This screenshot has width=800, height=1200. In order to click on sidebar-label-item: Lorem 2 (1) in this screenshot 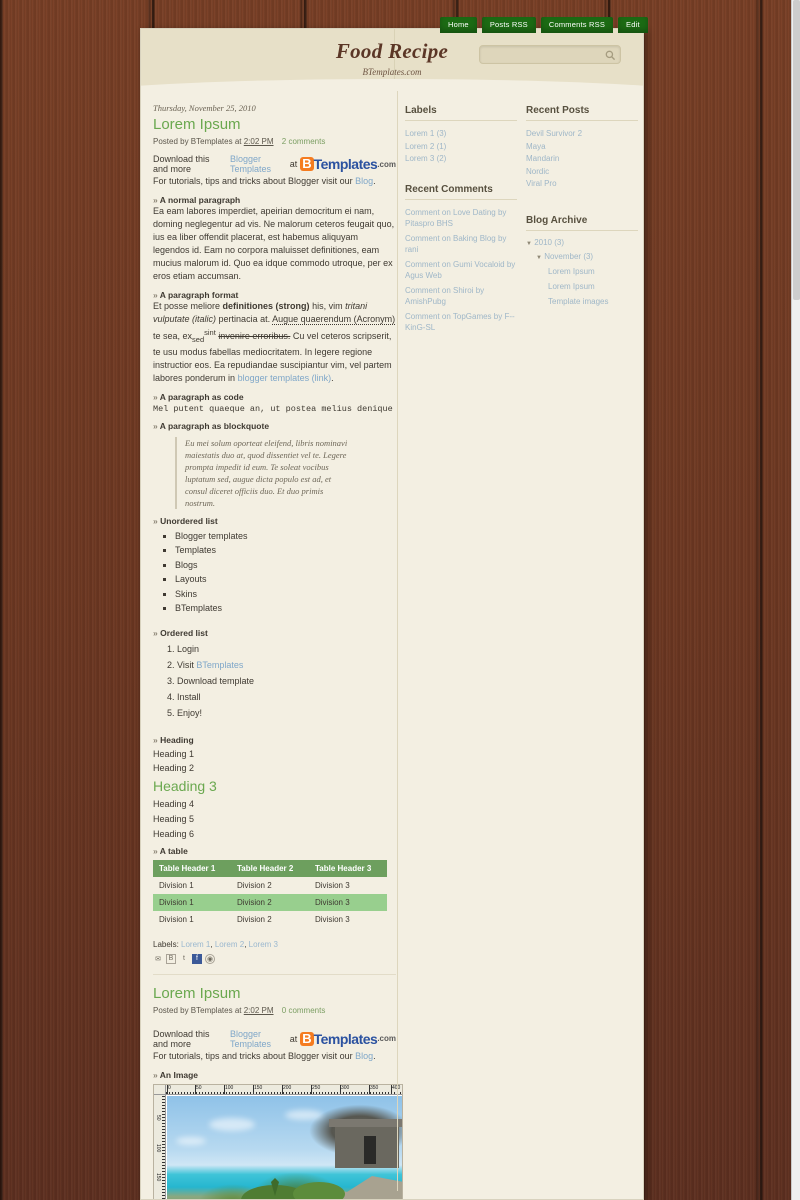, I will do `click(461, 147)`.